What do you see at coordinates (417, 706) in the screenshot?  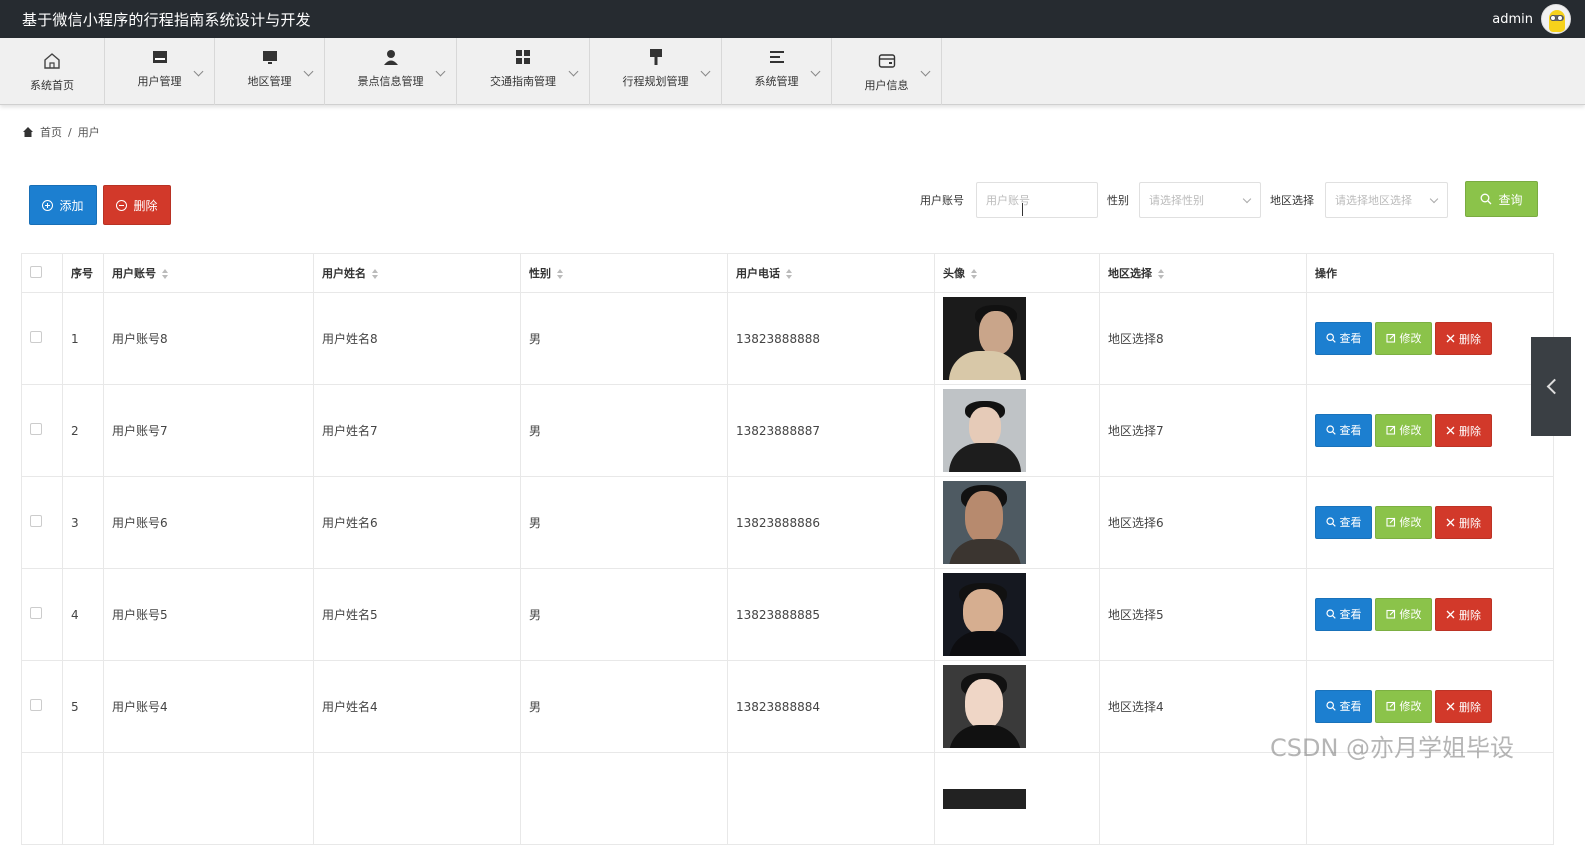 I see `row-name: 用户姓名4` at bounding box center [417, 706].